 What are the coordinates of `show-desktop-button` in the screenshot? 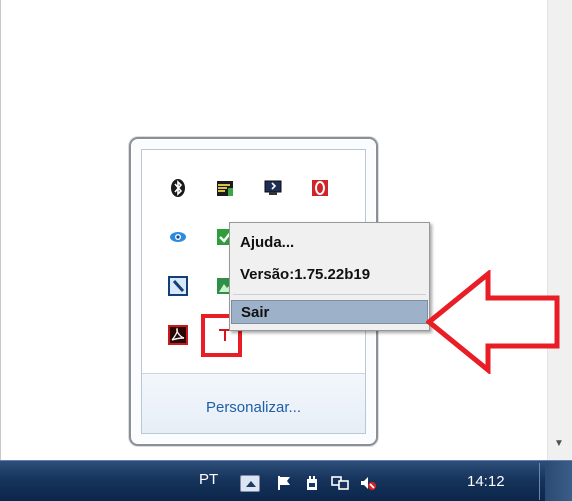 It's located at (558, 481).